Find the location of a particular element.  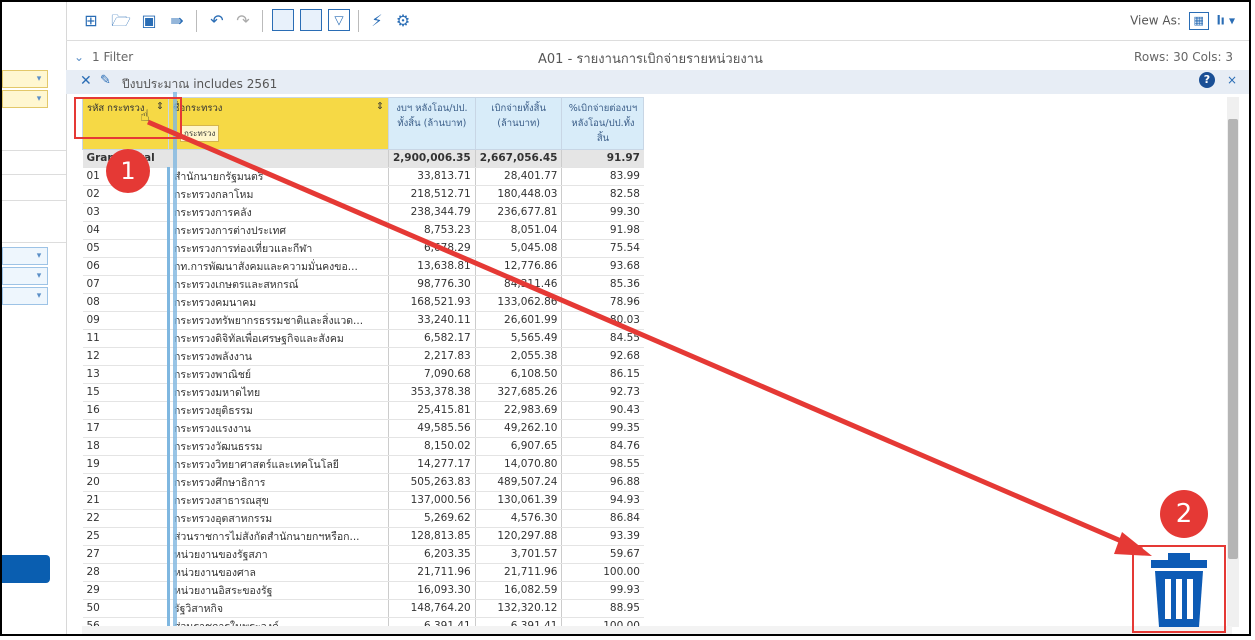

trash-drop-zone is located at coordinates (1179, 589).